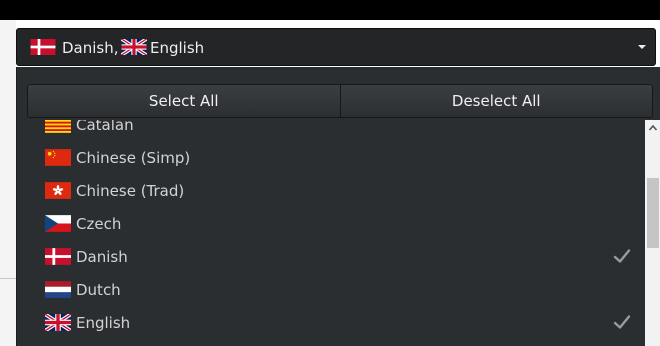 The width and height of the screenshot is (660, 346). Describe the element at coordinates (330, 225) in the screenshot. I see `list-item-czech: Czech` at that location.